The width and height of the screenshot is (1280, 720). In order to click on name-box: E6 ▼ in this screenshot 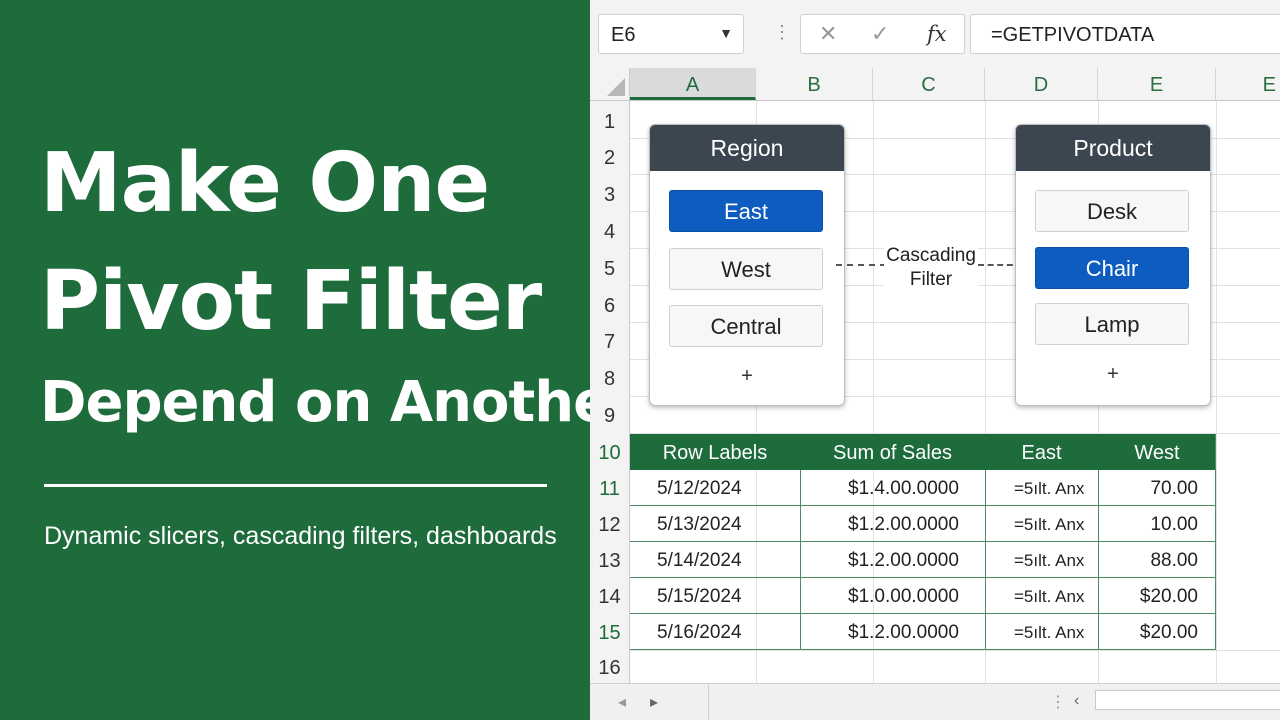, I will do `click(671, 34)`.